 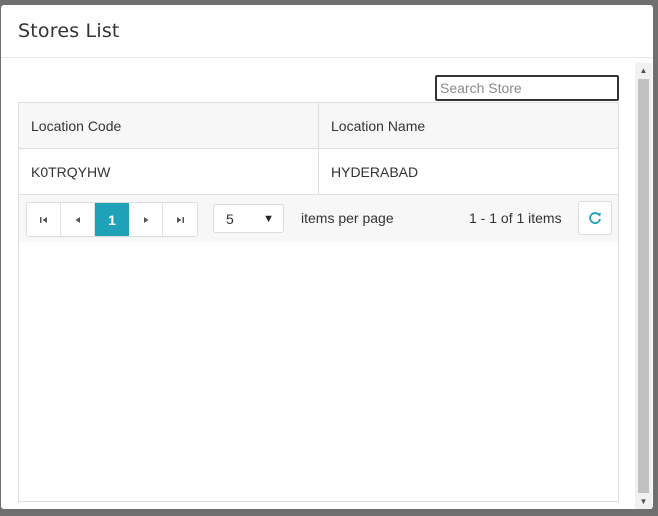 I want to click on last-page-icon, so click(x=180, y=219).